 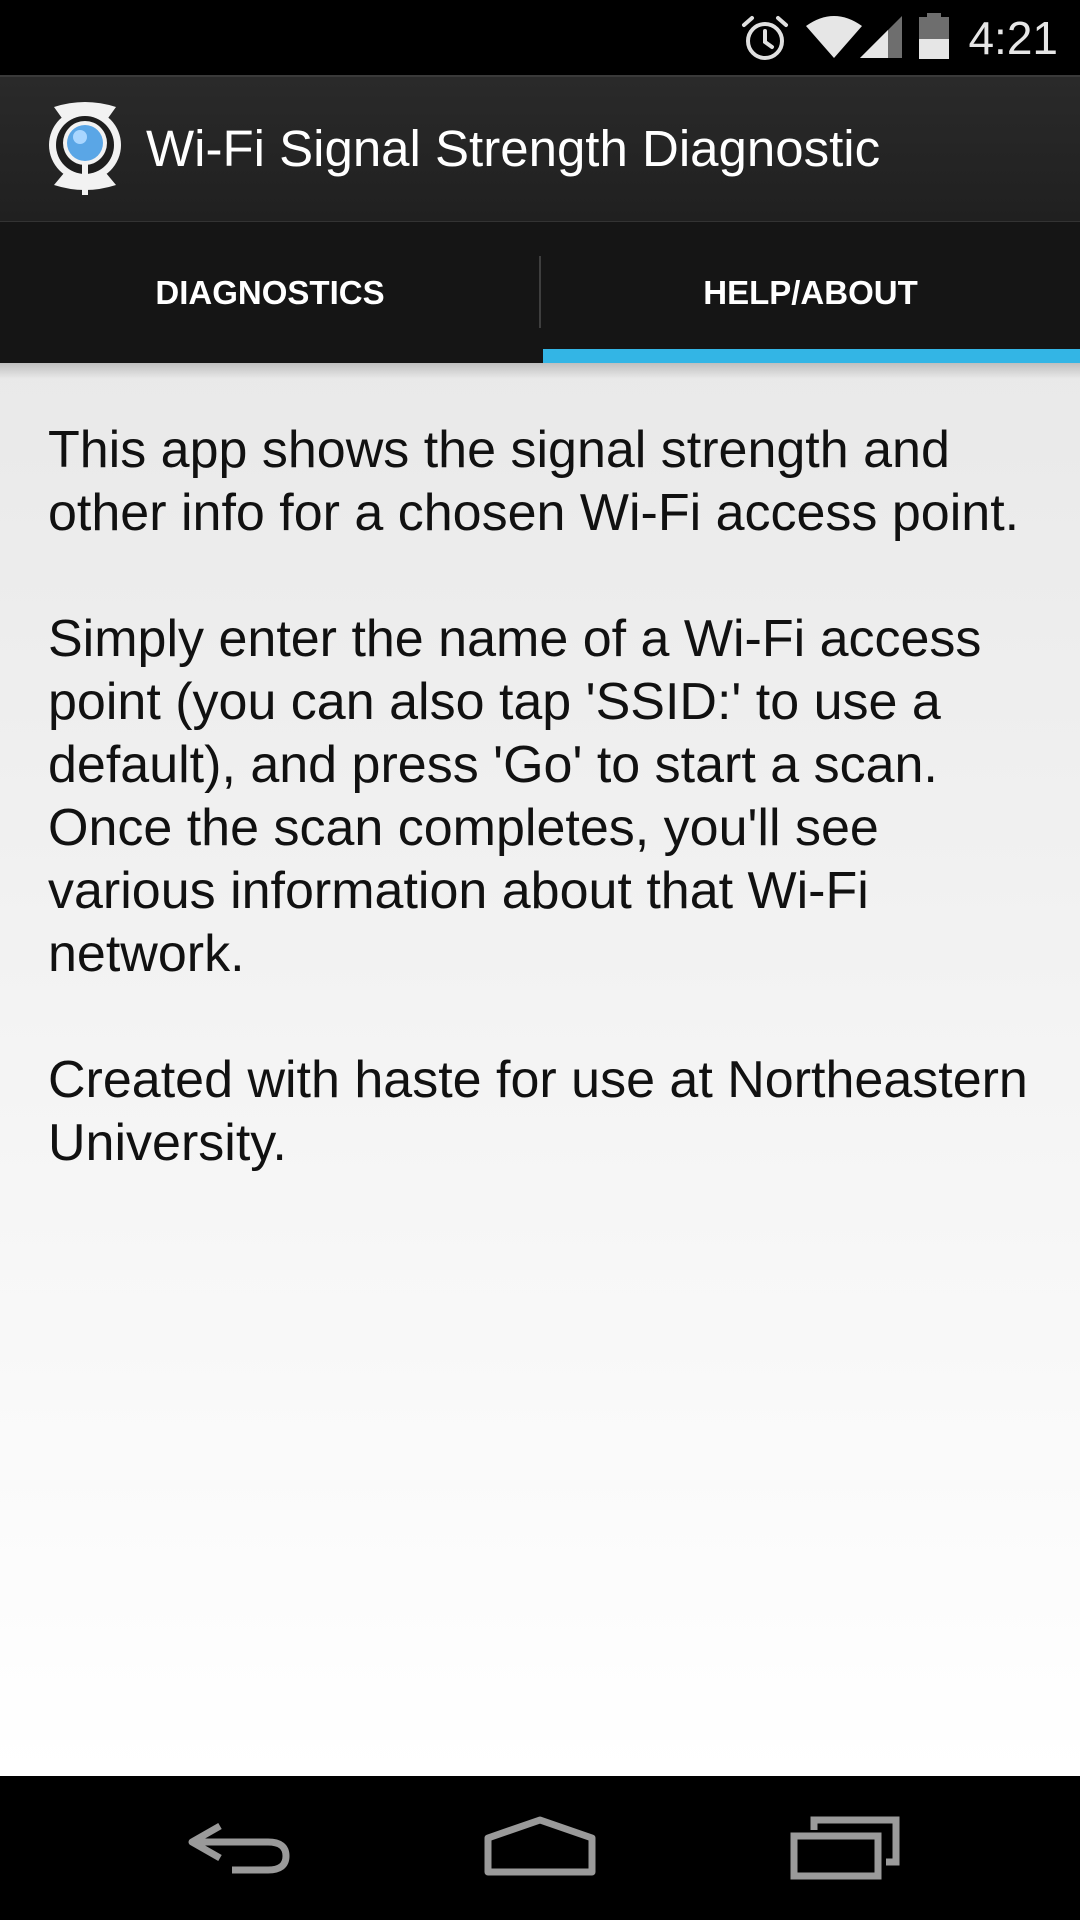 I want to click on tab-shadow, so click(x=540, y=371).